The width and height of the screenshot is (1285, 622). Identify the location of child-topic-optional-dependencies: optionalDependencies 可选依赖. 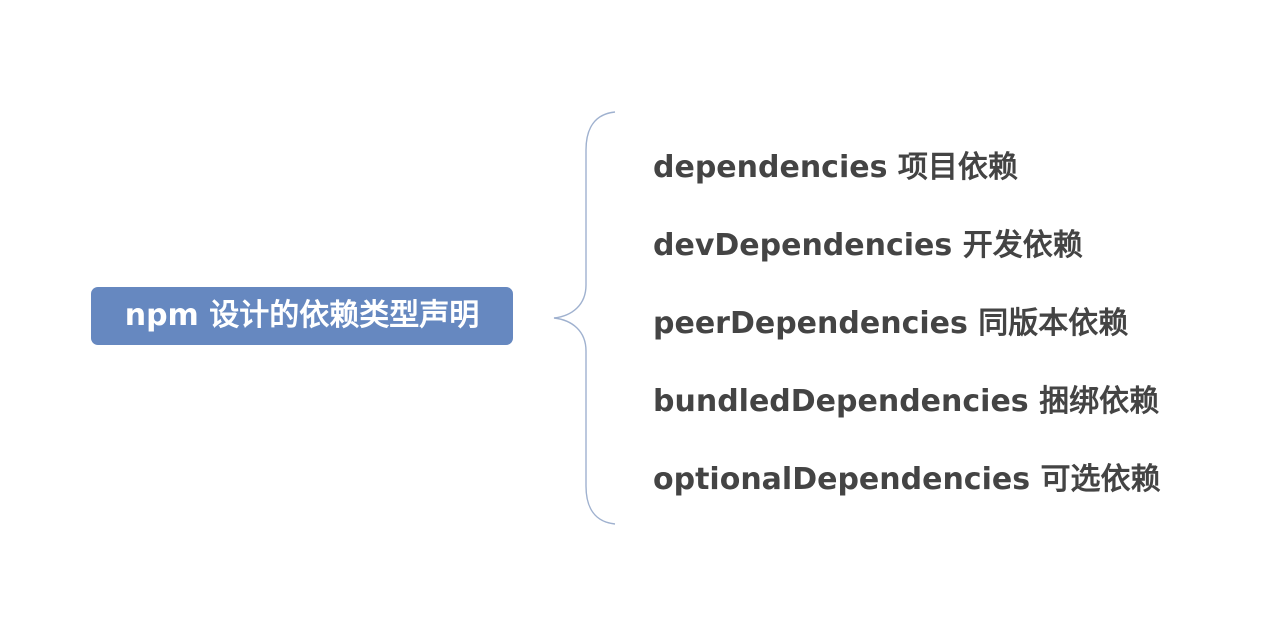
(907, 491).